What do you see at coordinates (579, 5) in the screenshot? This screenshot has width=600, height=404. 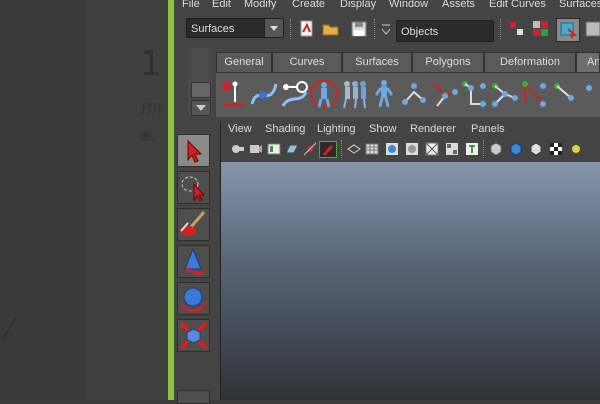 I see `menu-surfaces: Surfaces` at bounding box center [579, 5].